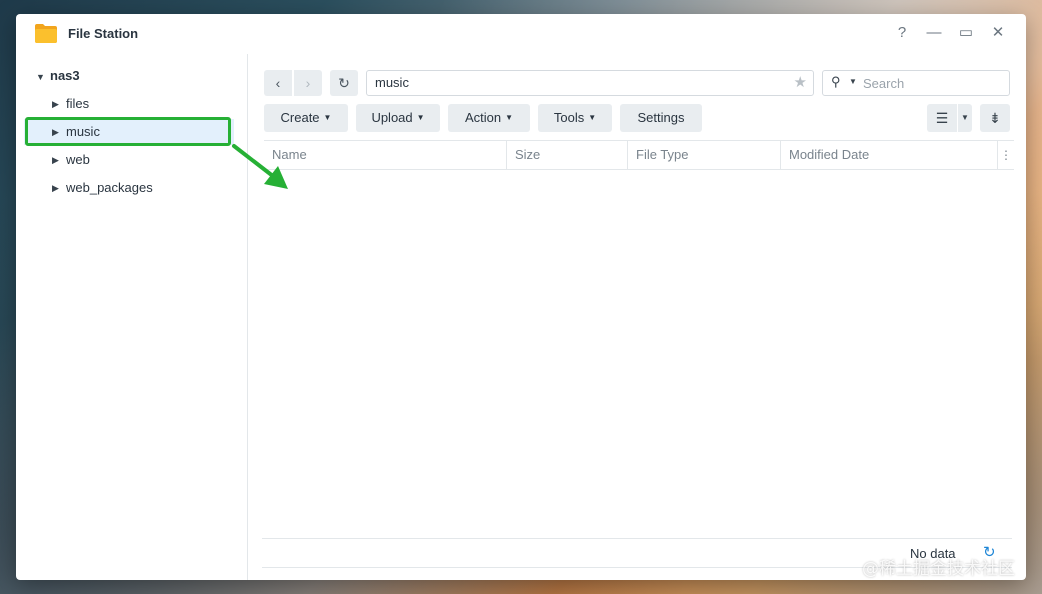 This screenshot has height=594, width=1042. I want to click on search-icon: ⚲, so click(836, 81).